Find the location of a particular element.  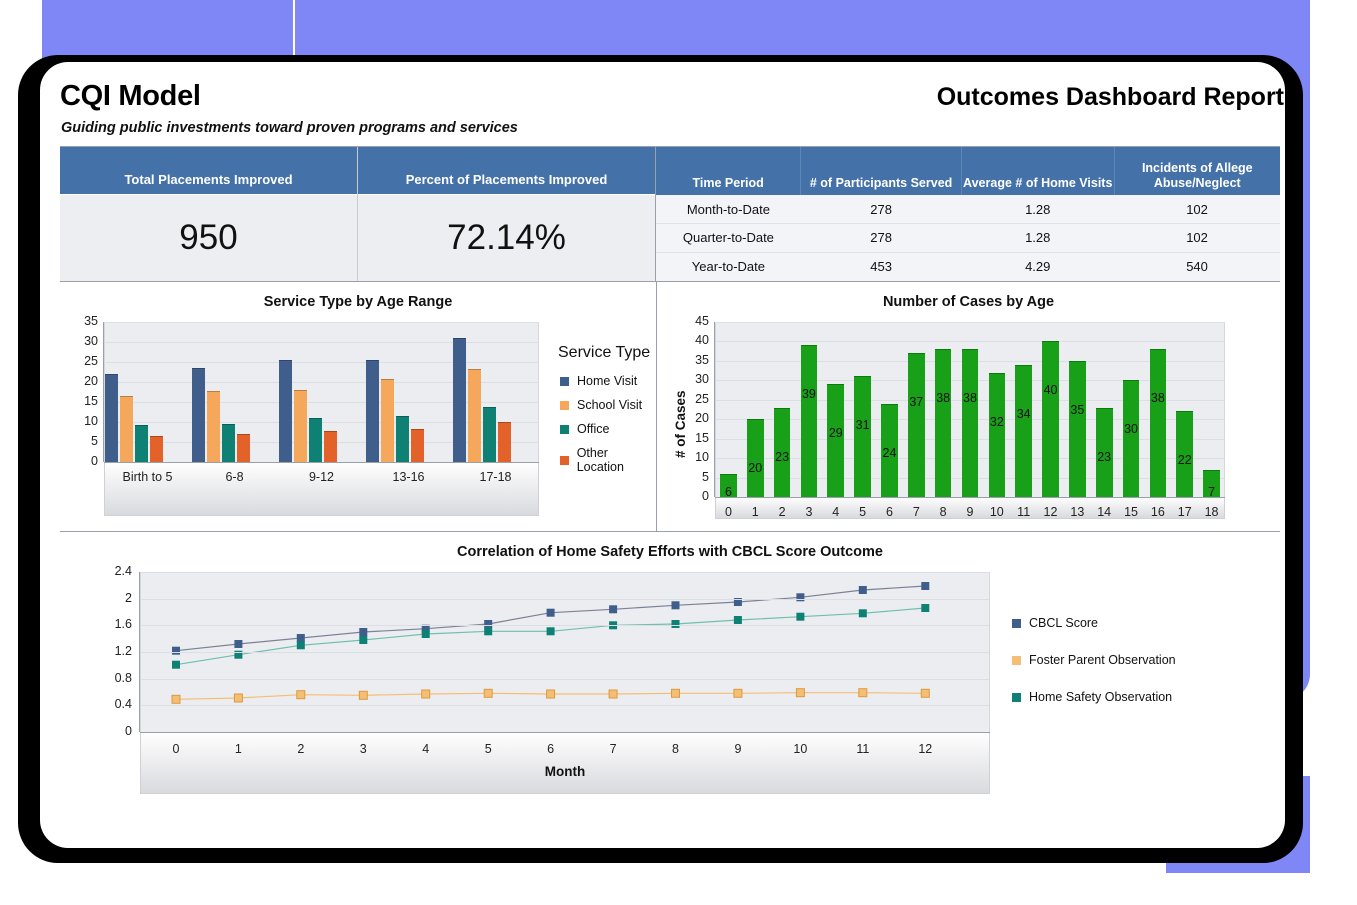

page-title: CQI Model is located at coordinates (130, 96).